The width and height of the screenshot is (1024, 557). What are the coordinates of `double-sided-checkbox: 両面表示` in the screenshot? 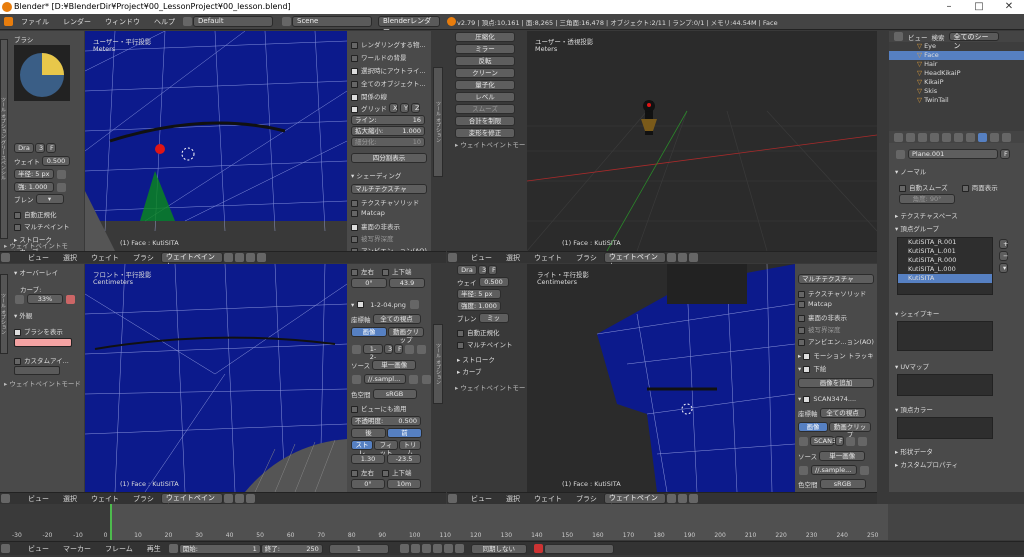 It's located at (979, 187).